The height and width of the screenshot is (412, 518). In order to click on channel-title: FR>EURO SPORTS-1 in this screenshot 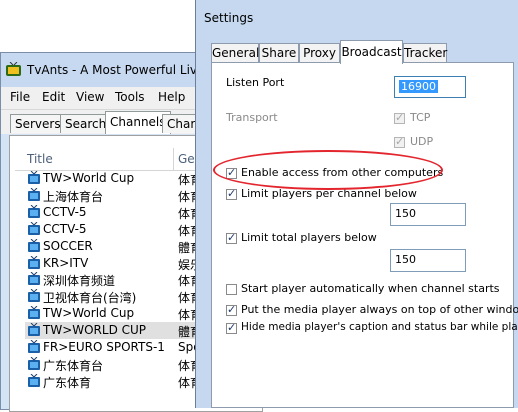, I will do `click(104, 347)`.